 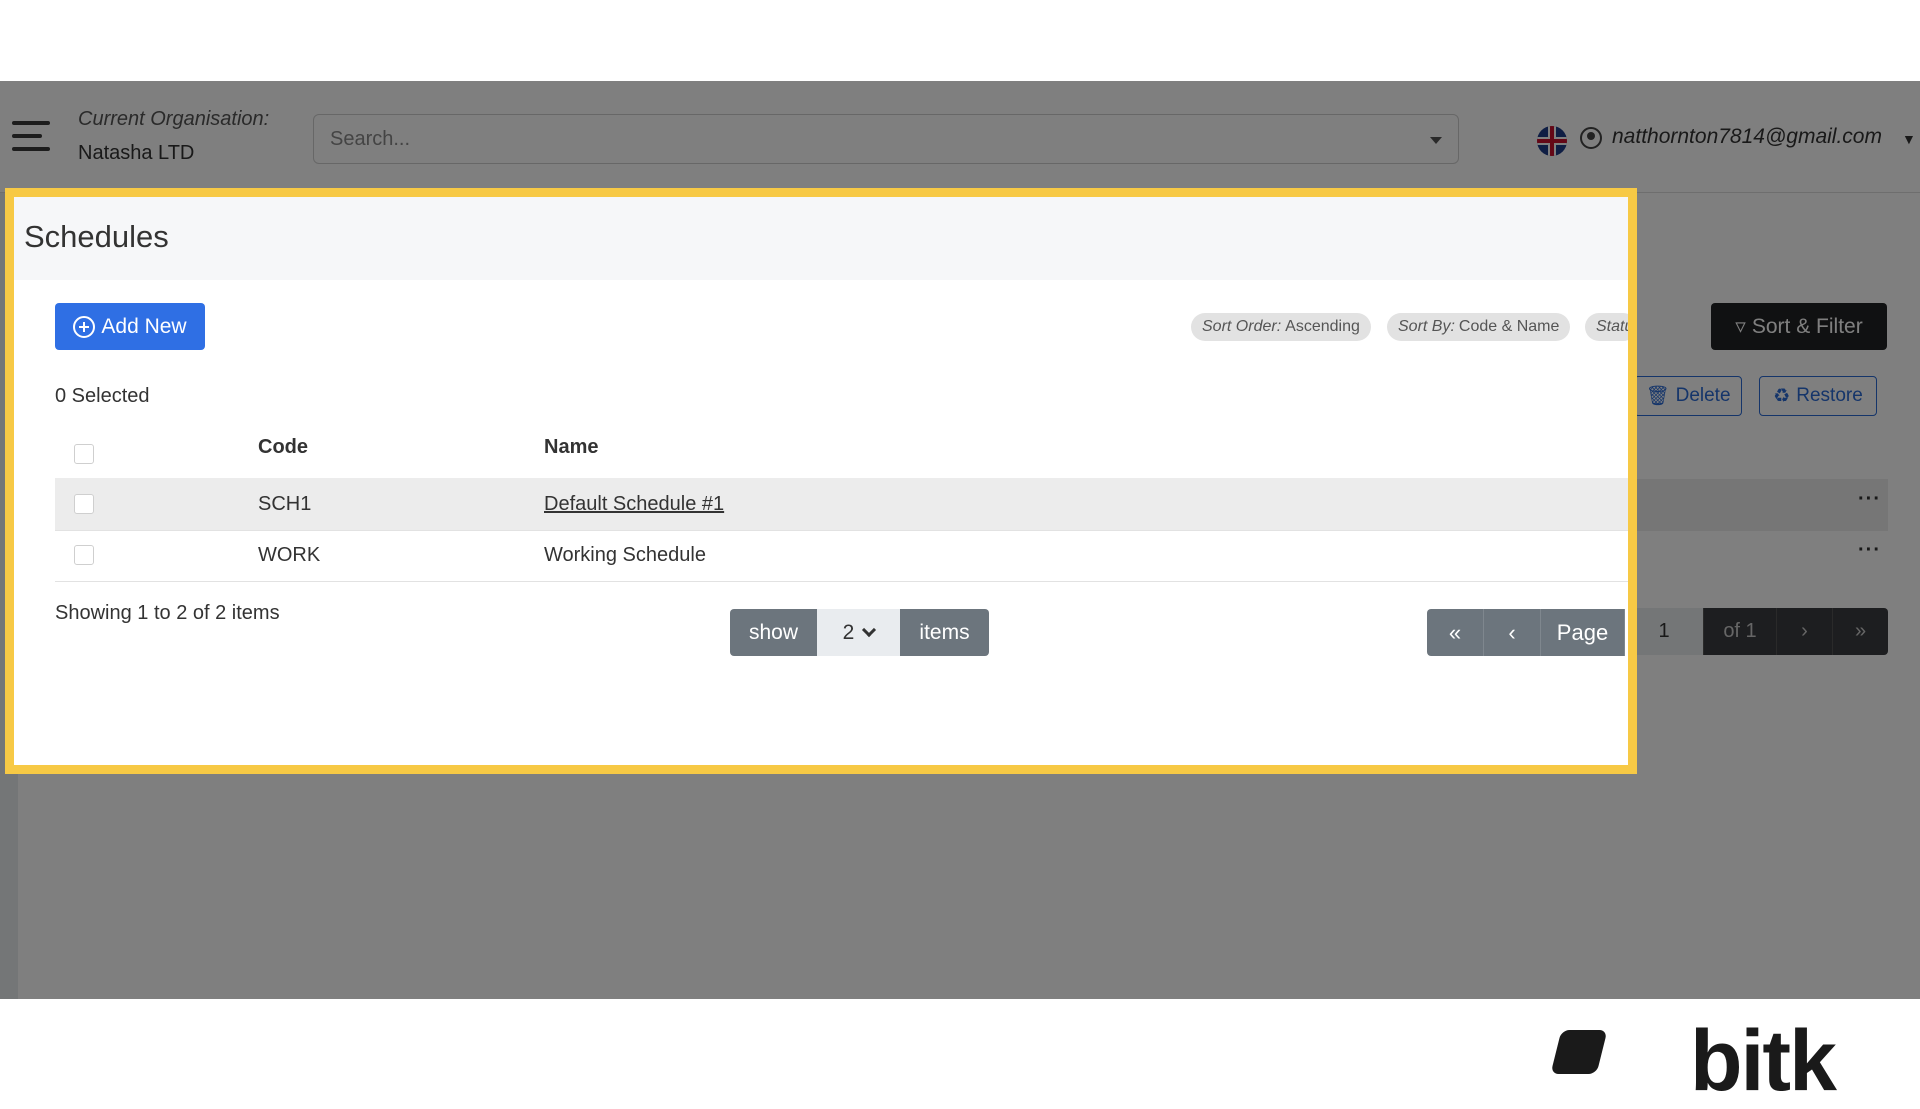 What do you see at coordinates (289, 555) in the screenshot?
I see `cell-code: WORK` at bounding box center [289, 555].